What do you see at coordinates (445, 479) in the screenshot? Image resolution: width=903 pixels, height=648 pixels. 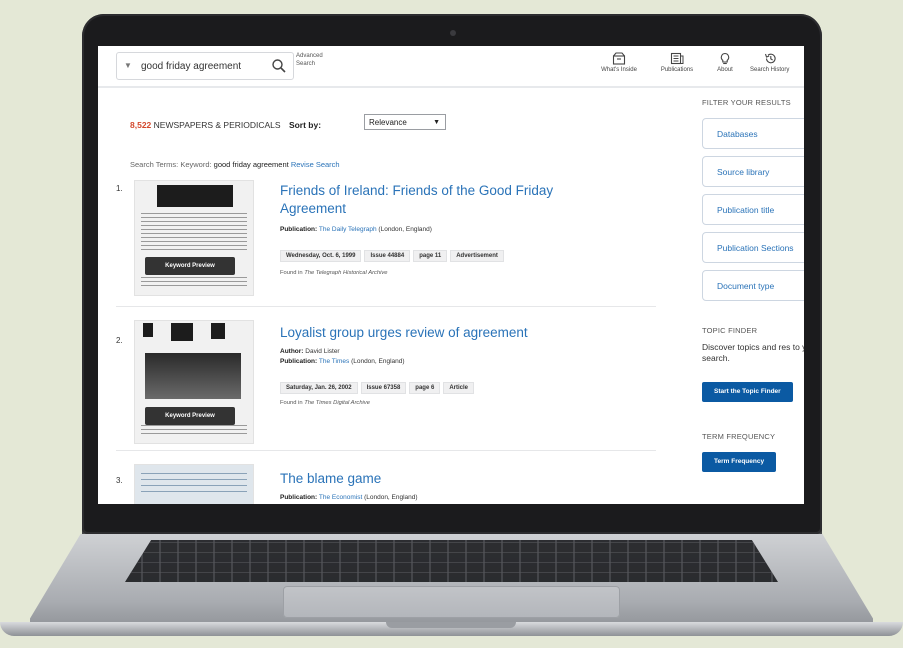 I see `result-title-link: The blame game` at bounding box center [445, 479].